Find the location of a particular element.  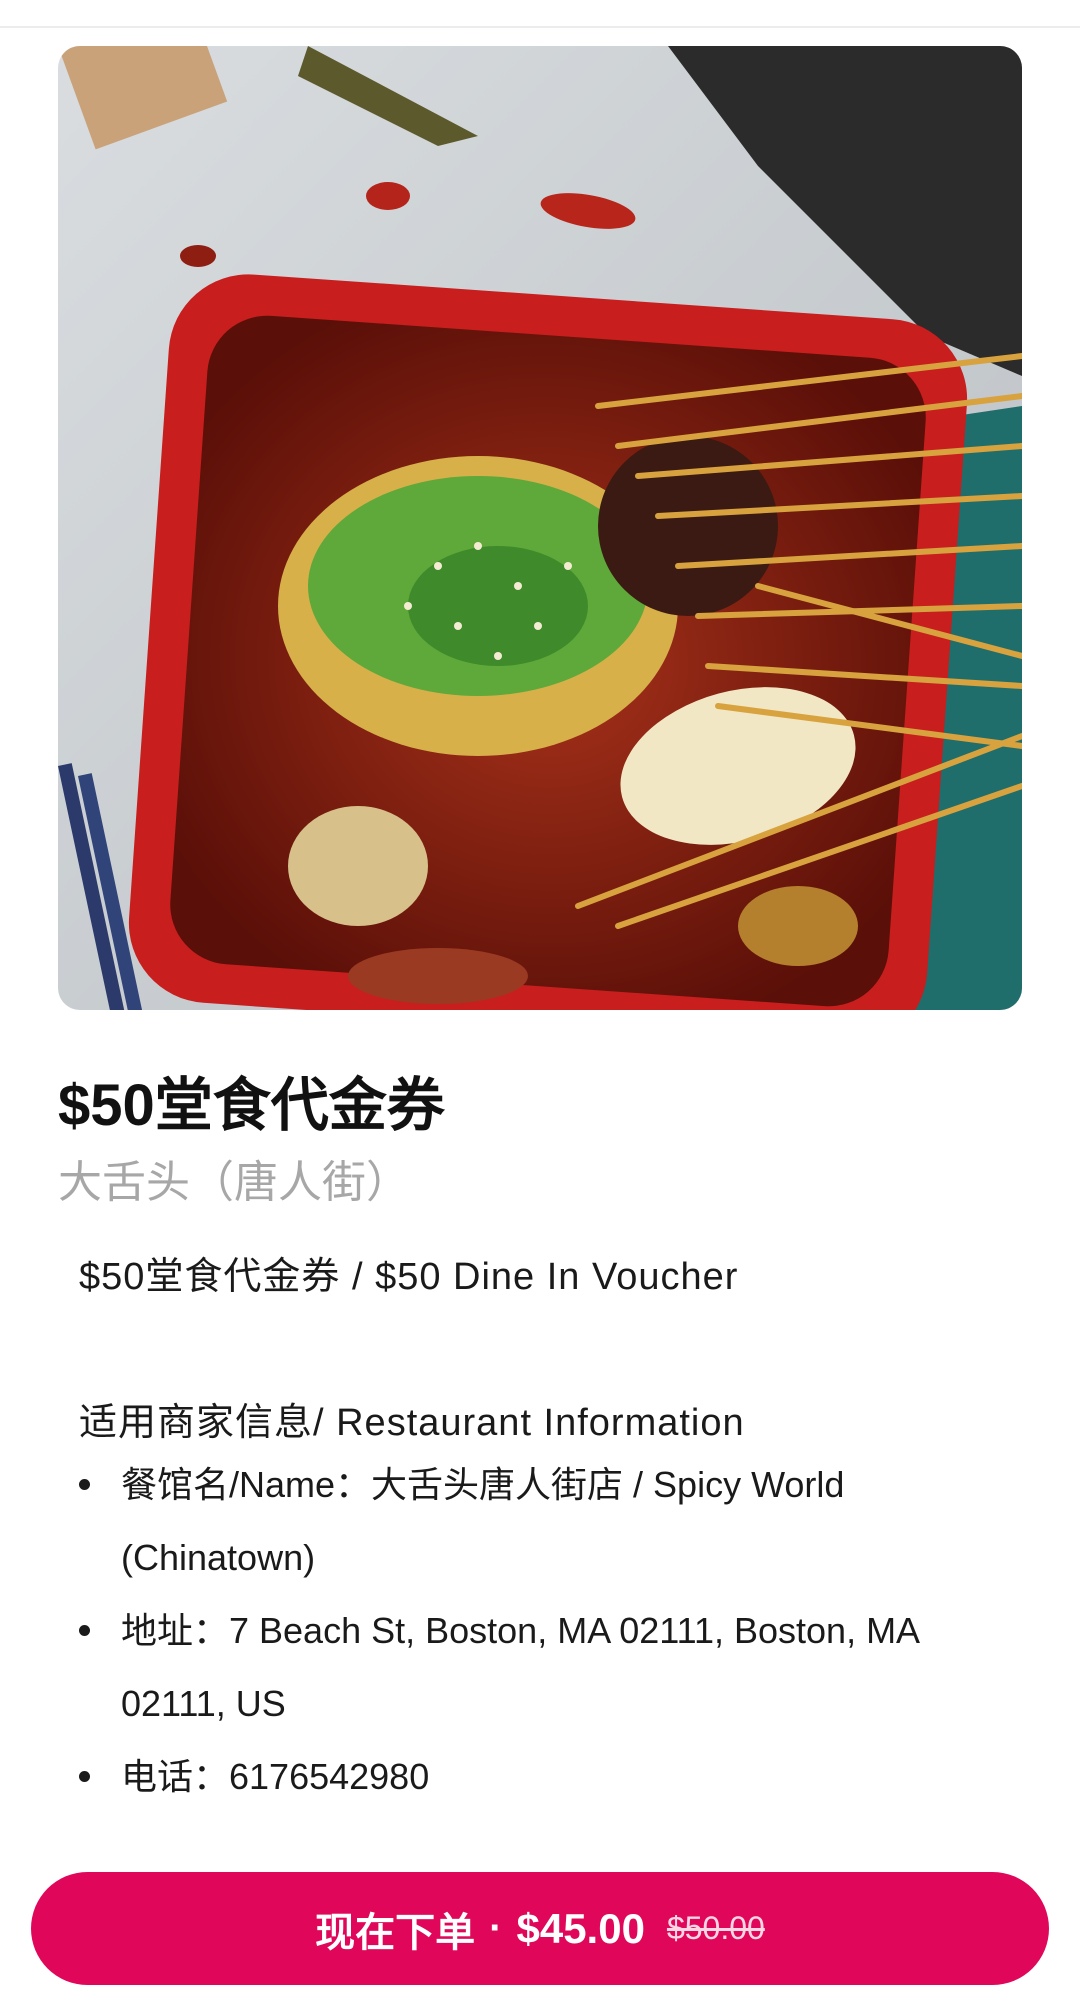

original-price: $50.00 is located at coordinates (715, 1928).